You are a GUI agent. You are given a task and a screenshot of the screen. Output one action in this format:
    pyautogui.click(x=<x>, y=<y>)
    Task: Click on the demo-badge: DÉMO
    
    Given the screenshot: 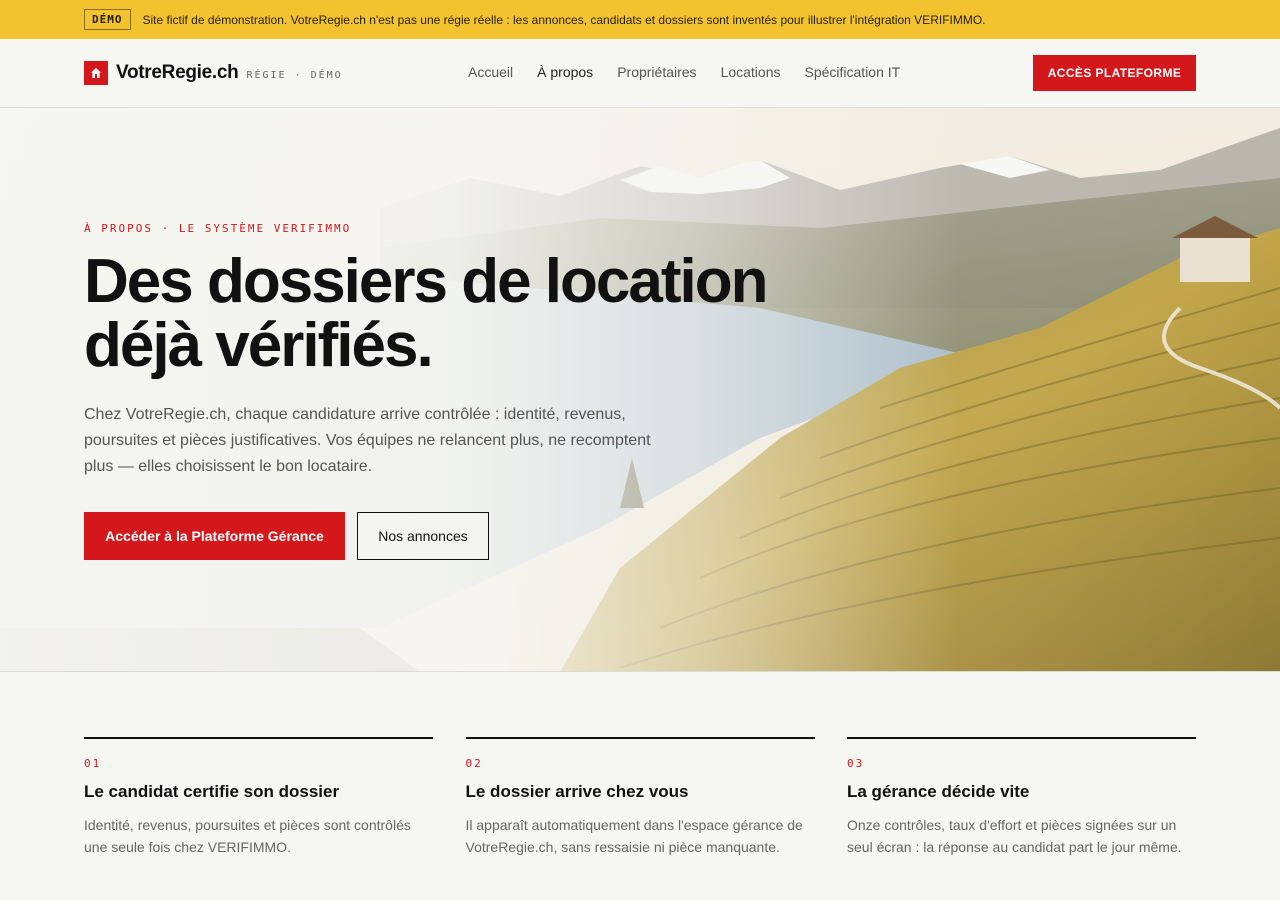 What is the action you would take?
    pyautogui.click(x=107, y=19)
    